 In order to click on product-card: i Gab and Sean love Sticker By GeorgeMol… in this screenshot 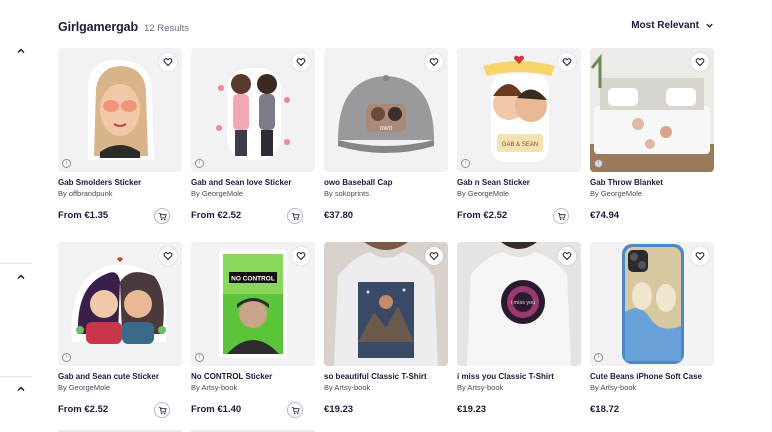, I will do `click(253, 138)`.